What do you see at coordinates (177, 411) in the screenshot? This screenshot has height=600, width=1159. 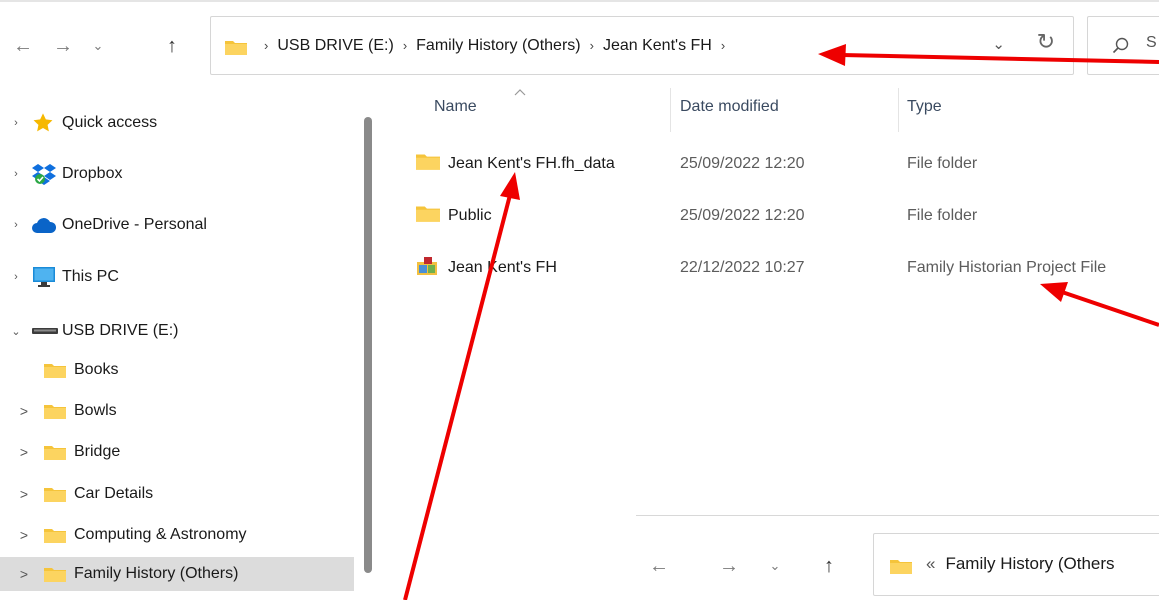 I see `sidebar-item-bowls: > Bowls` at bounding box center [177, 411].